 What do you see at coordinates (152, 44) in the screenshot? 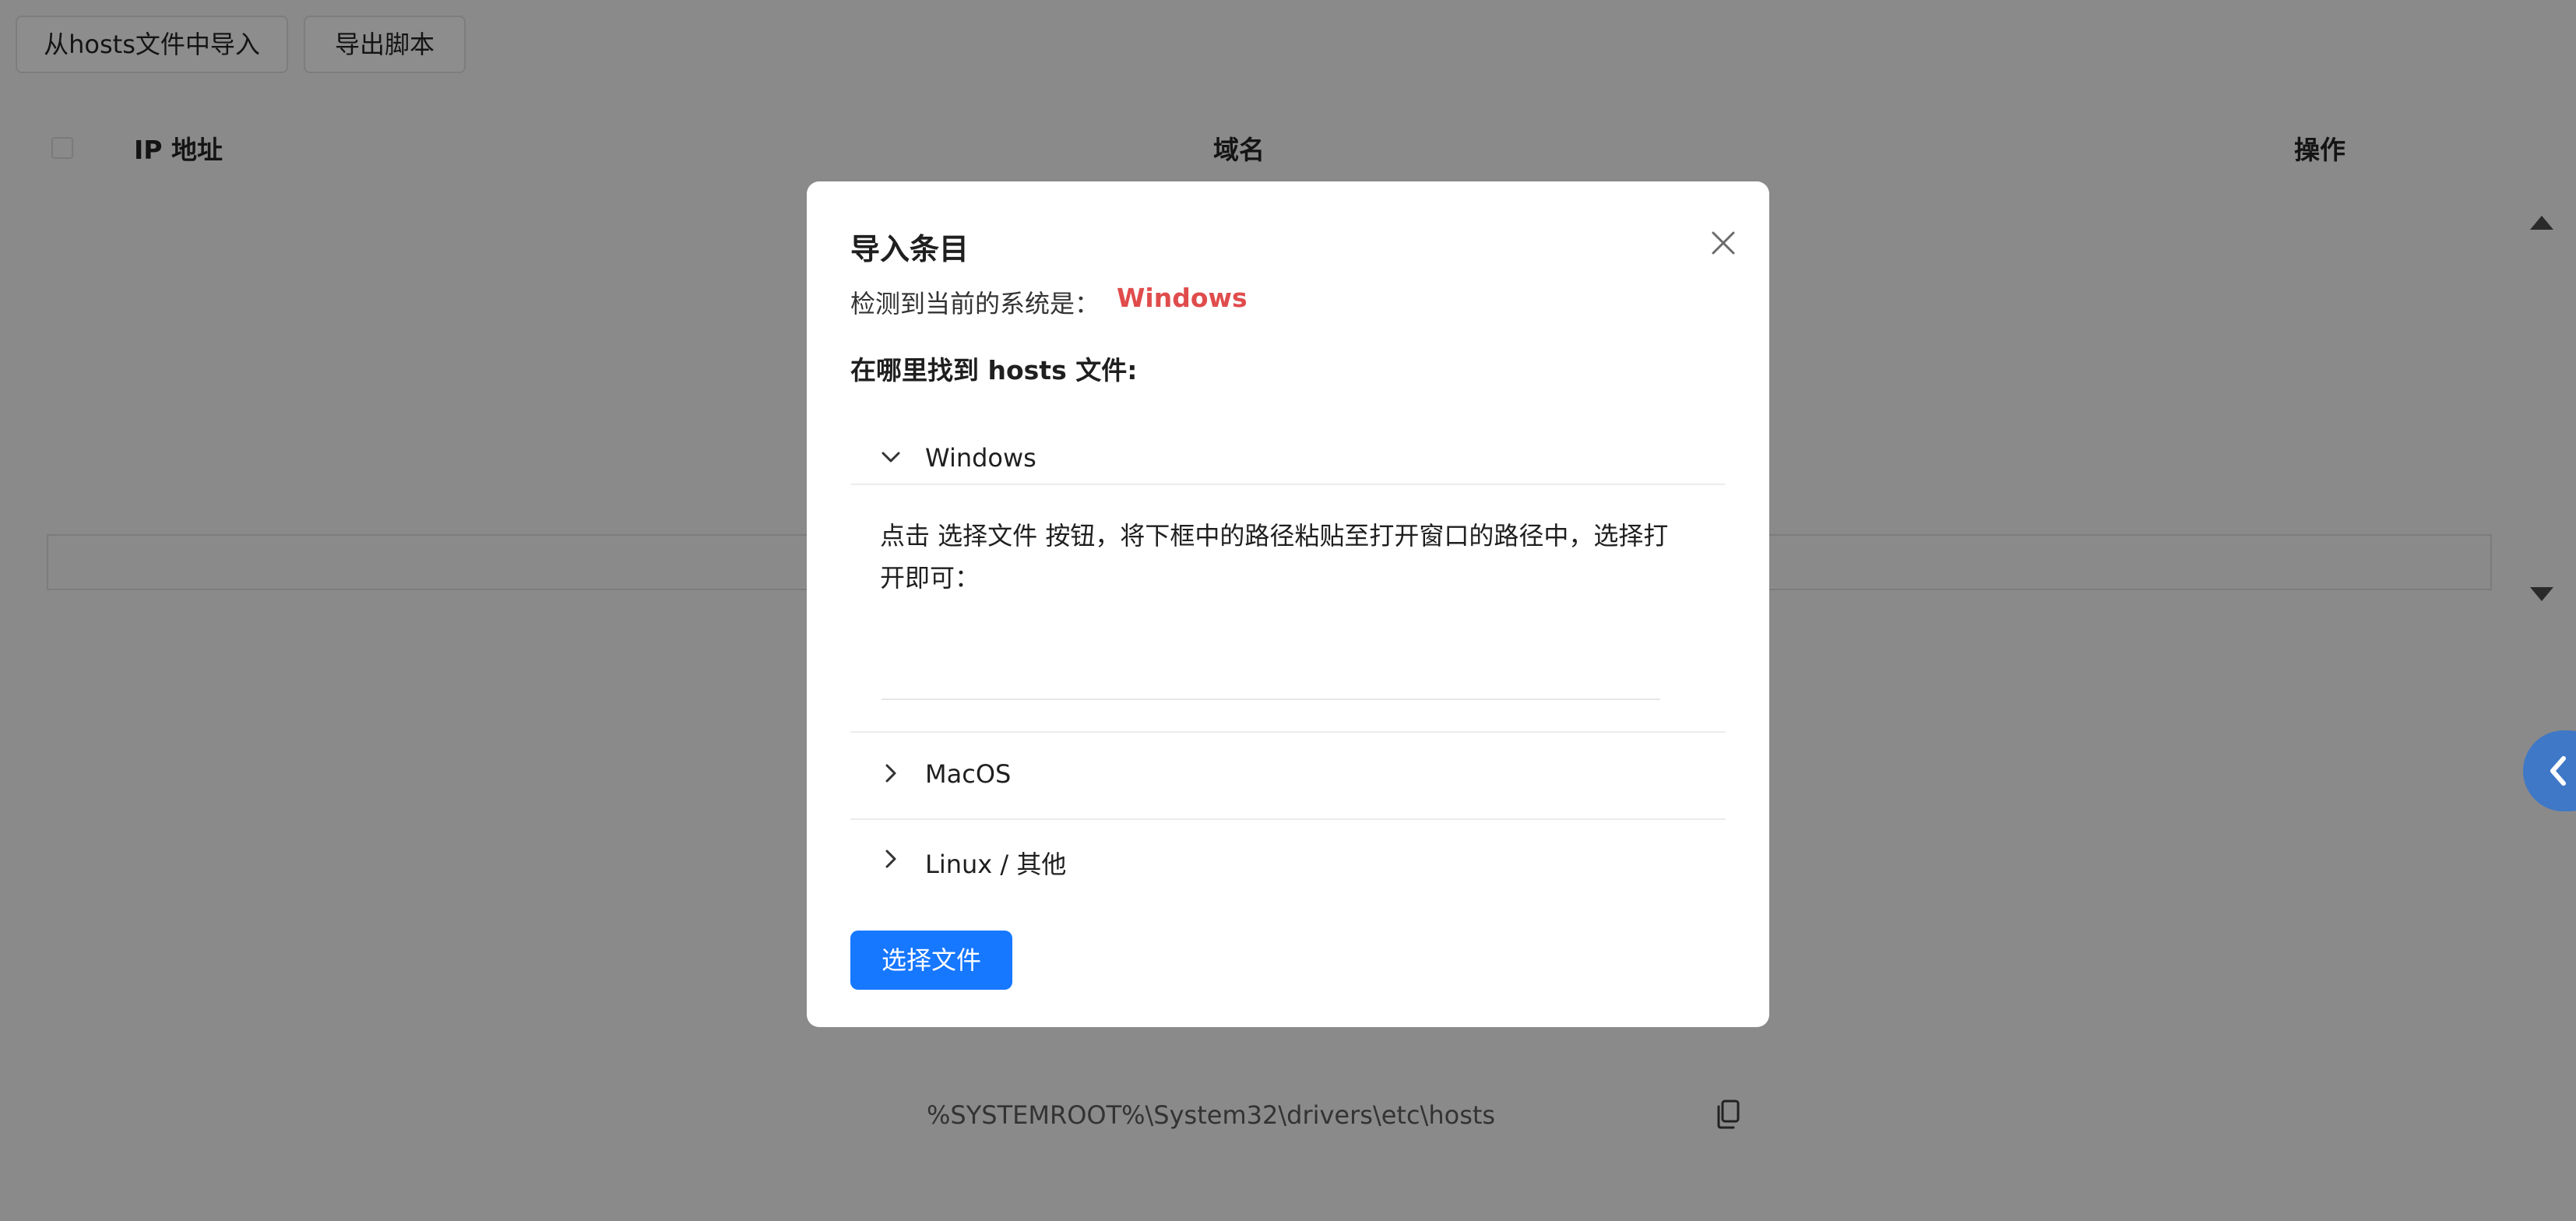
I see `import-from-hosts-button: 从hosts文件中导入` at bounding box center [152, 44].